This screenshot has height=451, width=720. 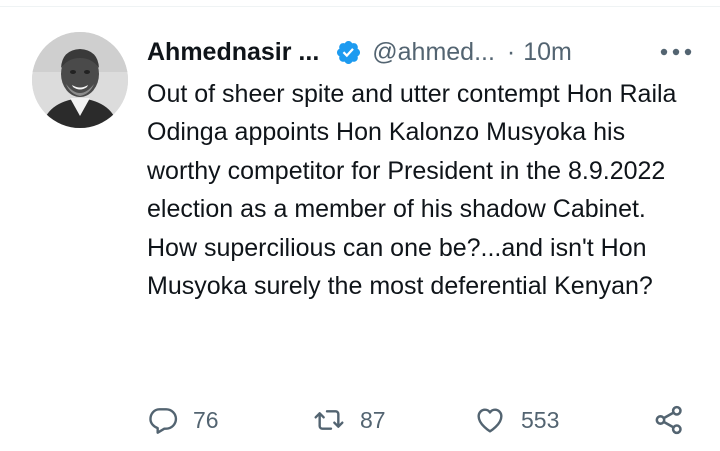 I want to click on reply-button: 76, so click(x=183, y=420).